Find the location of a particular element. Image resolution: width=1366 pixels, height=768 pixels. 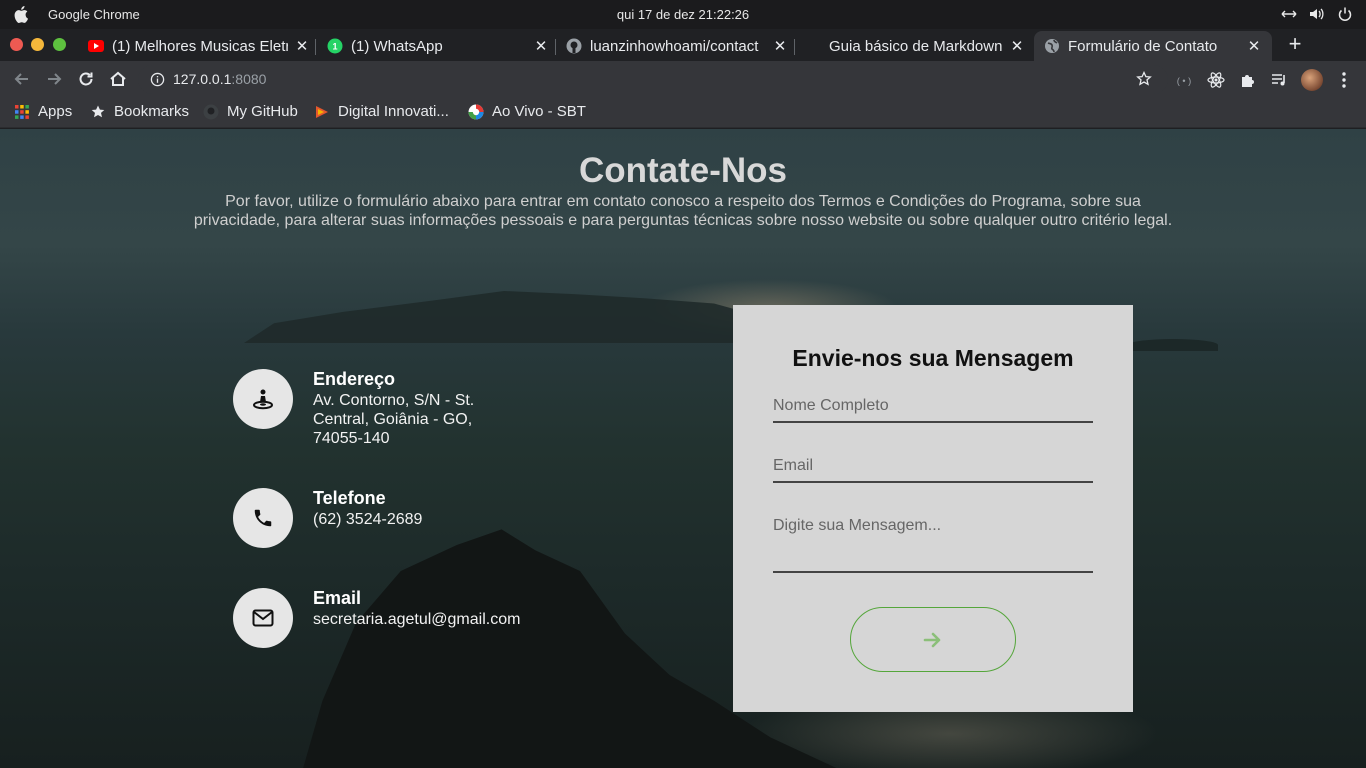

bookmark-label: Ao Vivo - SBT is located at coordinates (539, 111).